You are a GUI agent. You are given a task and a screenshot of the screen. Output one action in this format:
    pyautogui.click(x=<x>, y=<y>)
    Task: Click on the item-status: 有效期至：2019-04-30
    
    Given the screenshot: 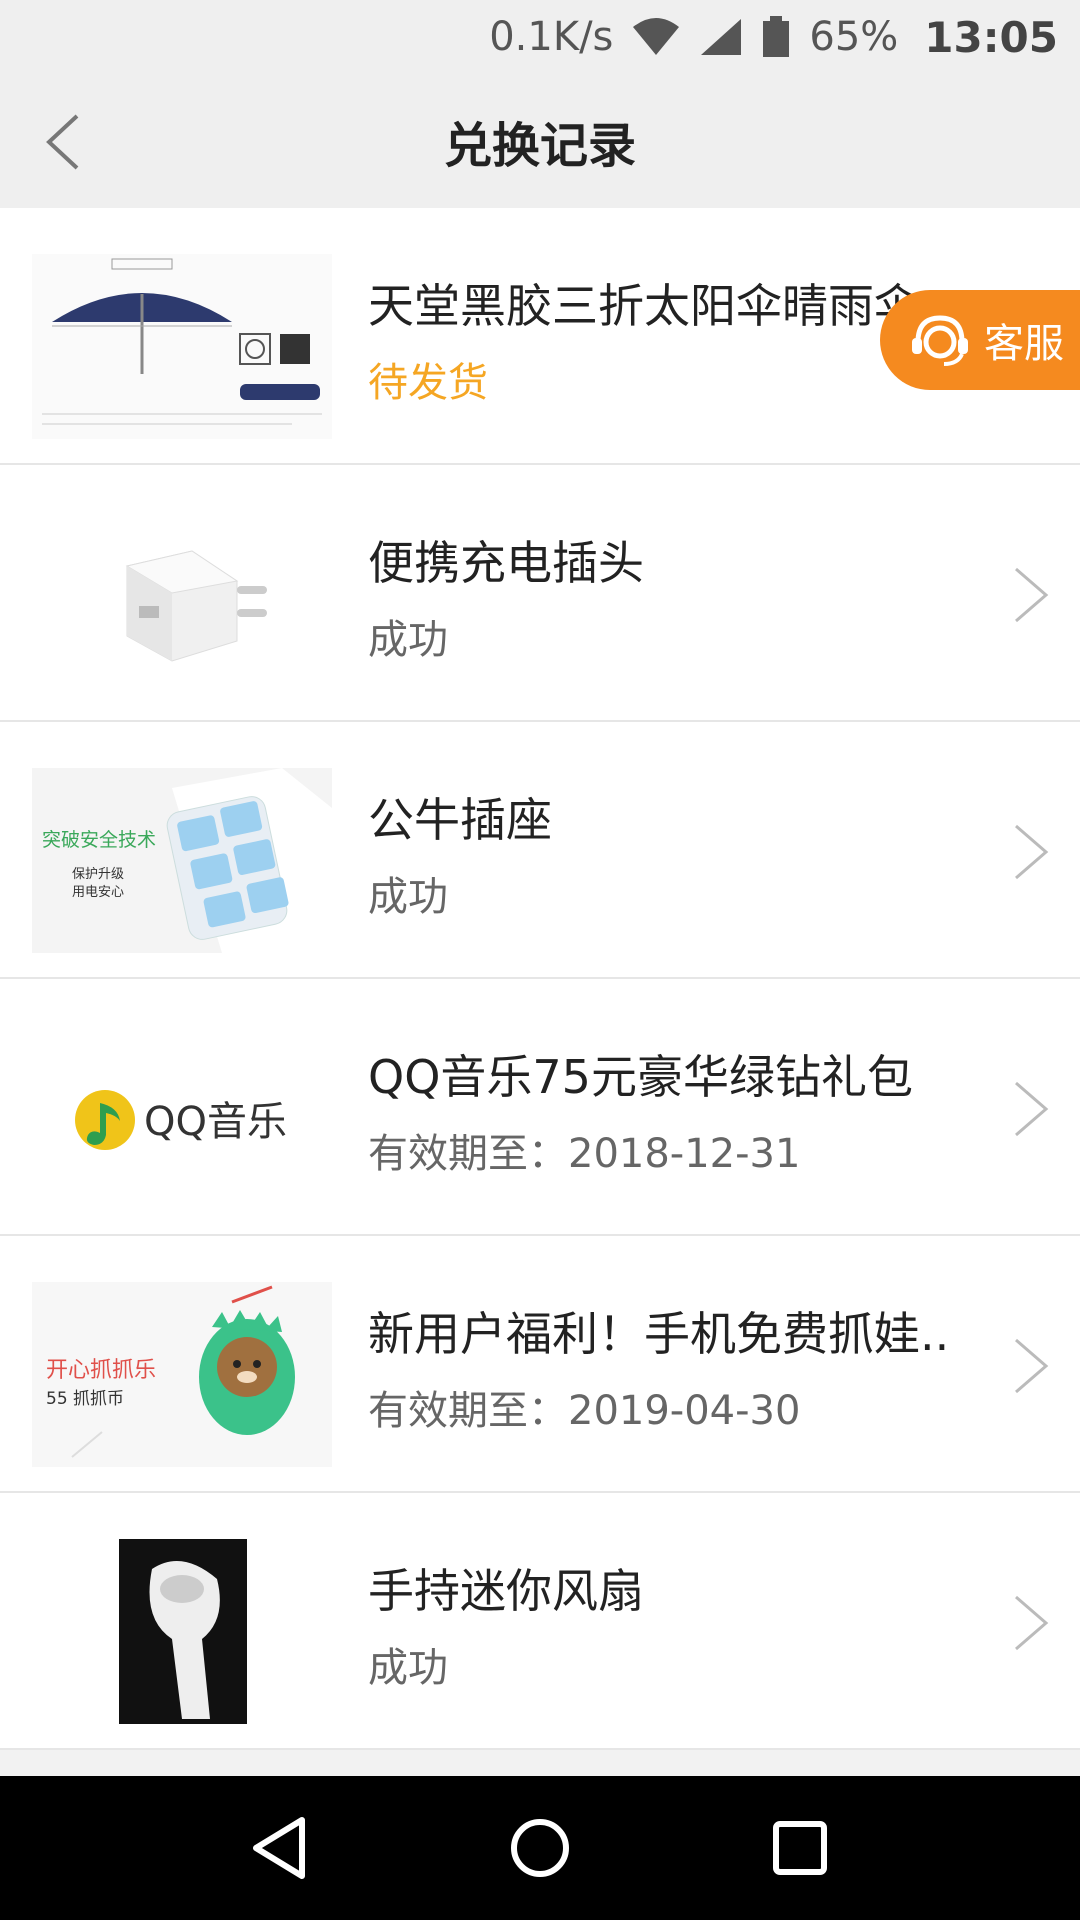 What is the action you would take?
    pyautogui.click(x=584, y=1411)
    